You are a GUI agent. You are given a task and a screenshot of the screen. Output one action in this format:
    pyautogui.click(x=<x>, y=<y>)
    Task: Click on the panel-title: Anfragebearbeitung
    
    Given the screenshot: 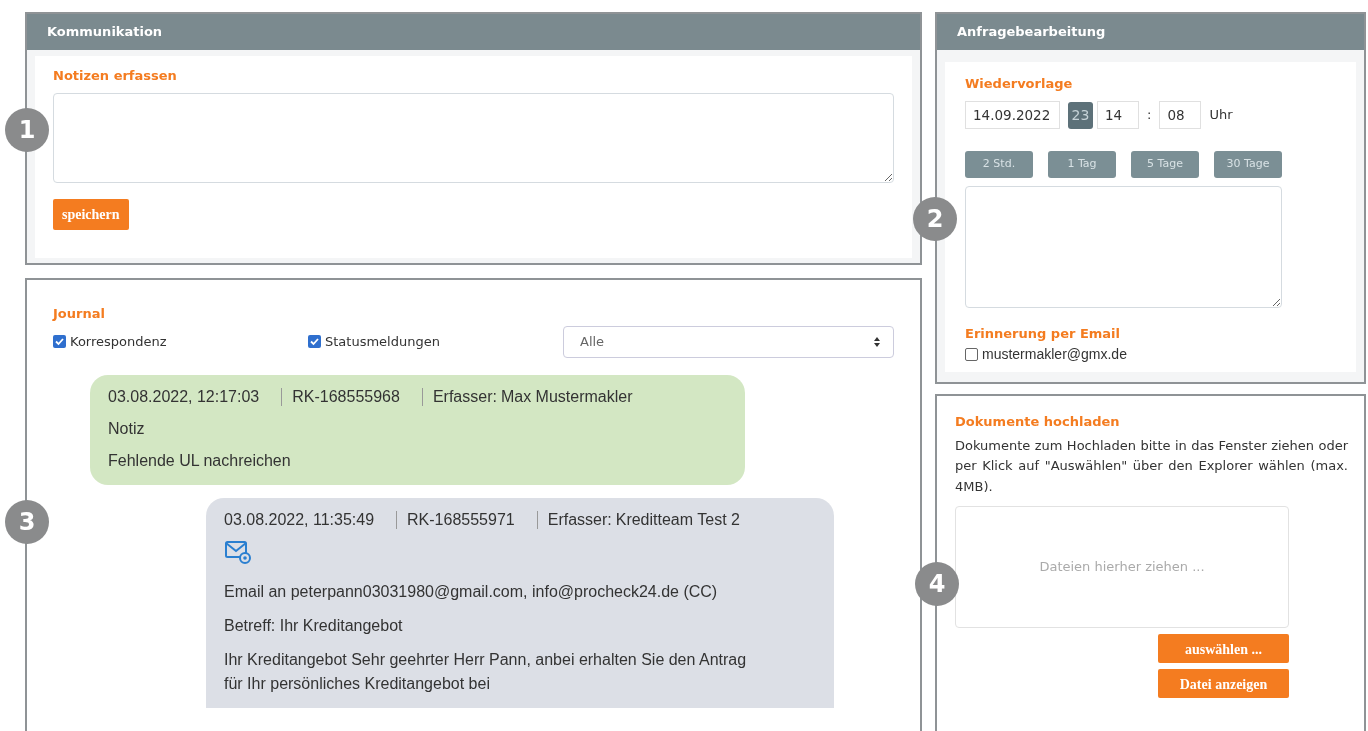 What is the action you would take?
    pyautogui.click(x=1150, y=32)
    